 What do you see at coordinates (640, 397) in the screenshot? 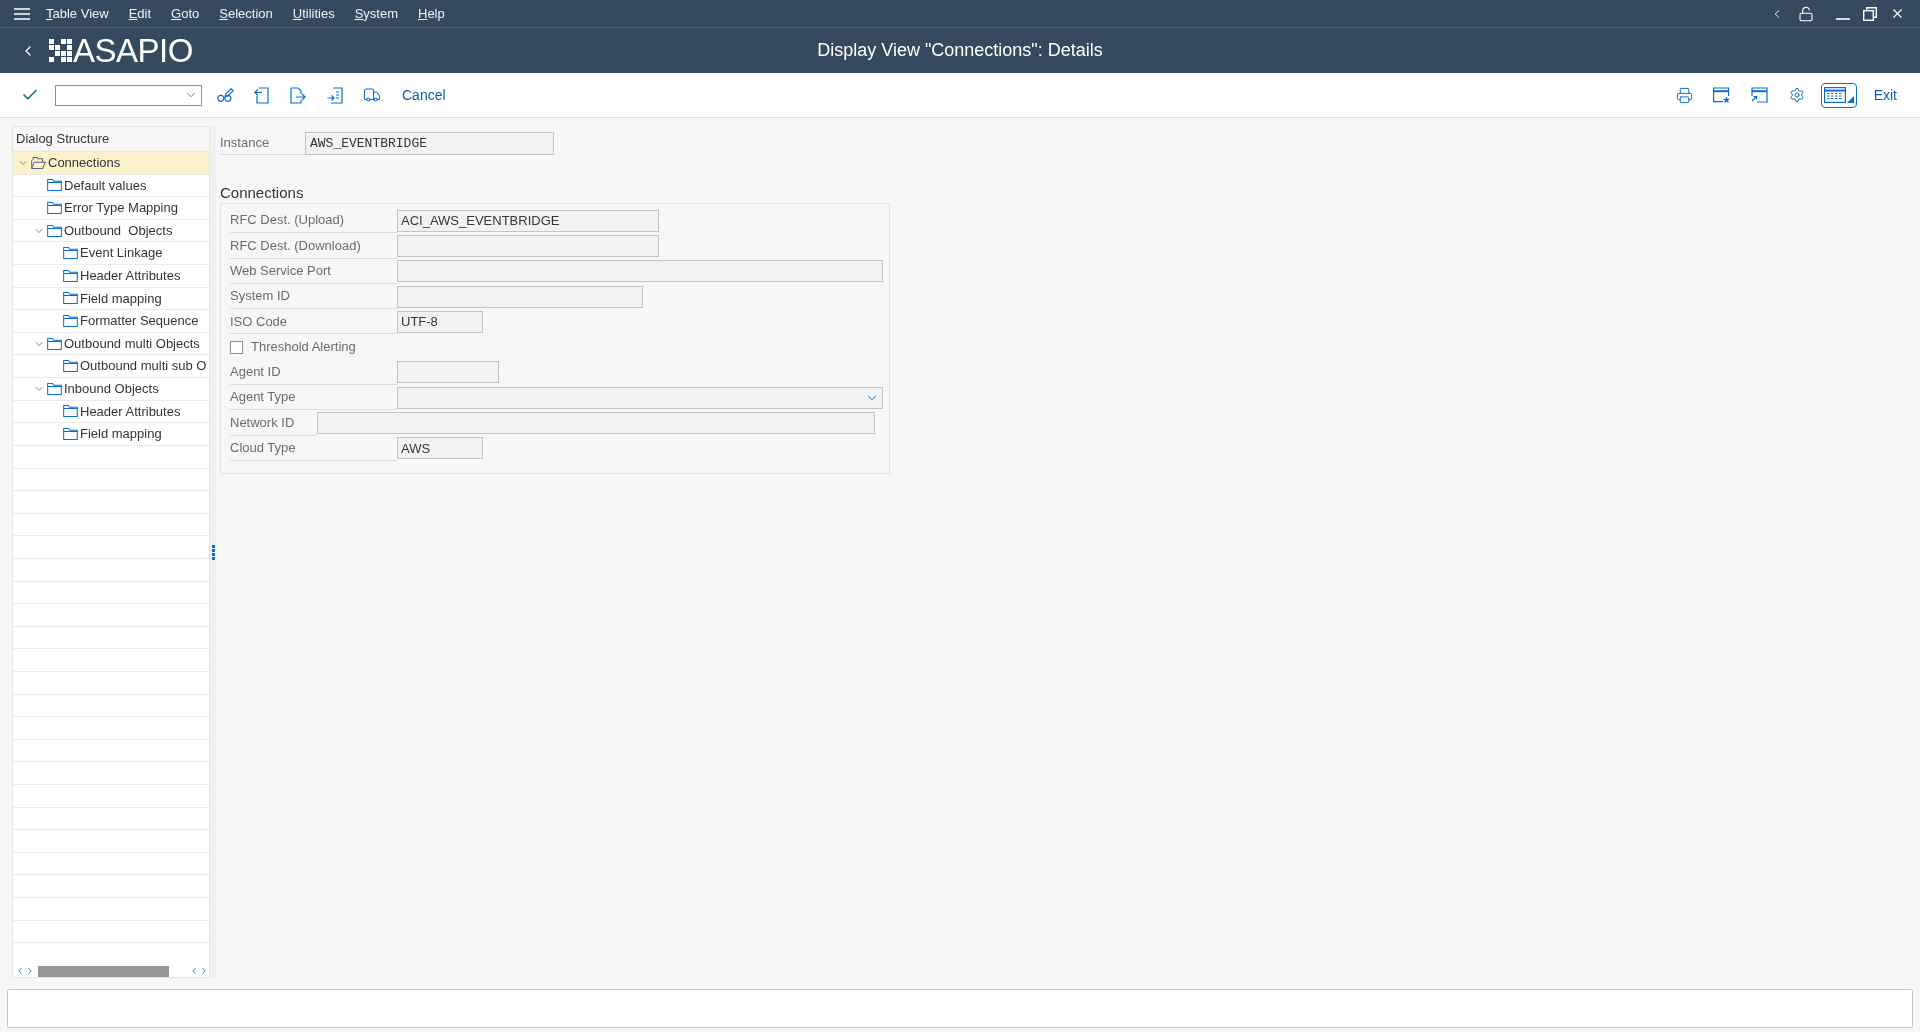
I see `dropdown-field` at bounding box center [640, 397].